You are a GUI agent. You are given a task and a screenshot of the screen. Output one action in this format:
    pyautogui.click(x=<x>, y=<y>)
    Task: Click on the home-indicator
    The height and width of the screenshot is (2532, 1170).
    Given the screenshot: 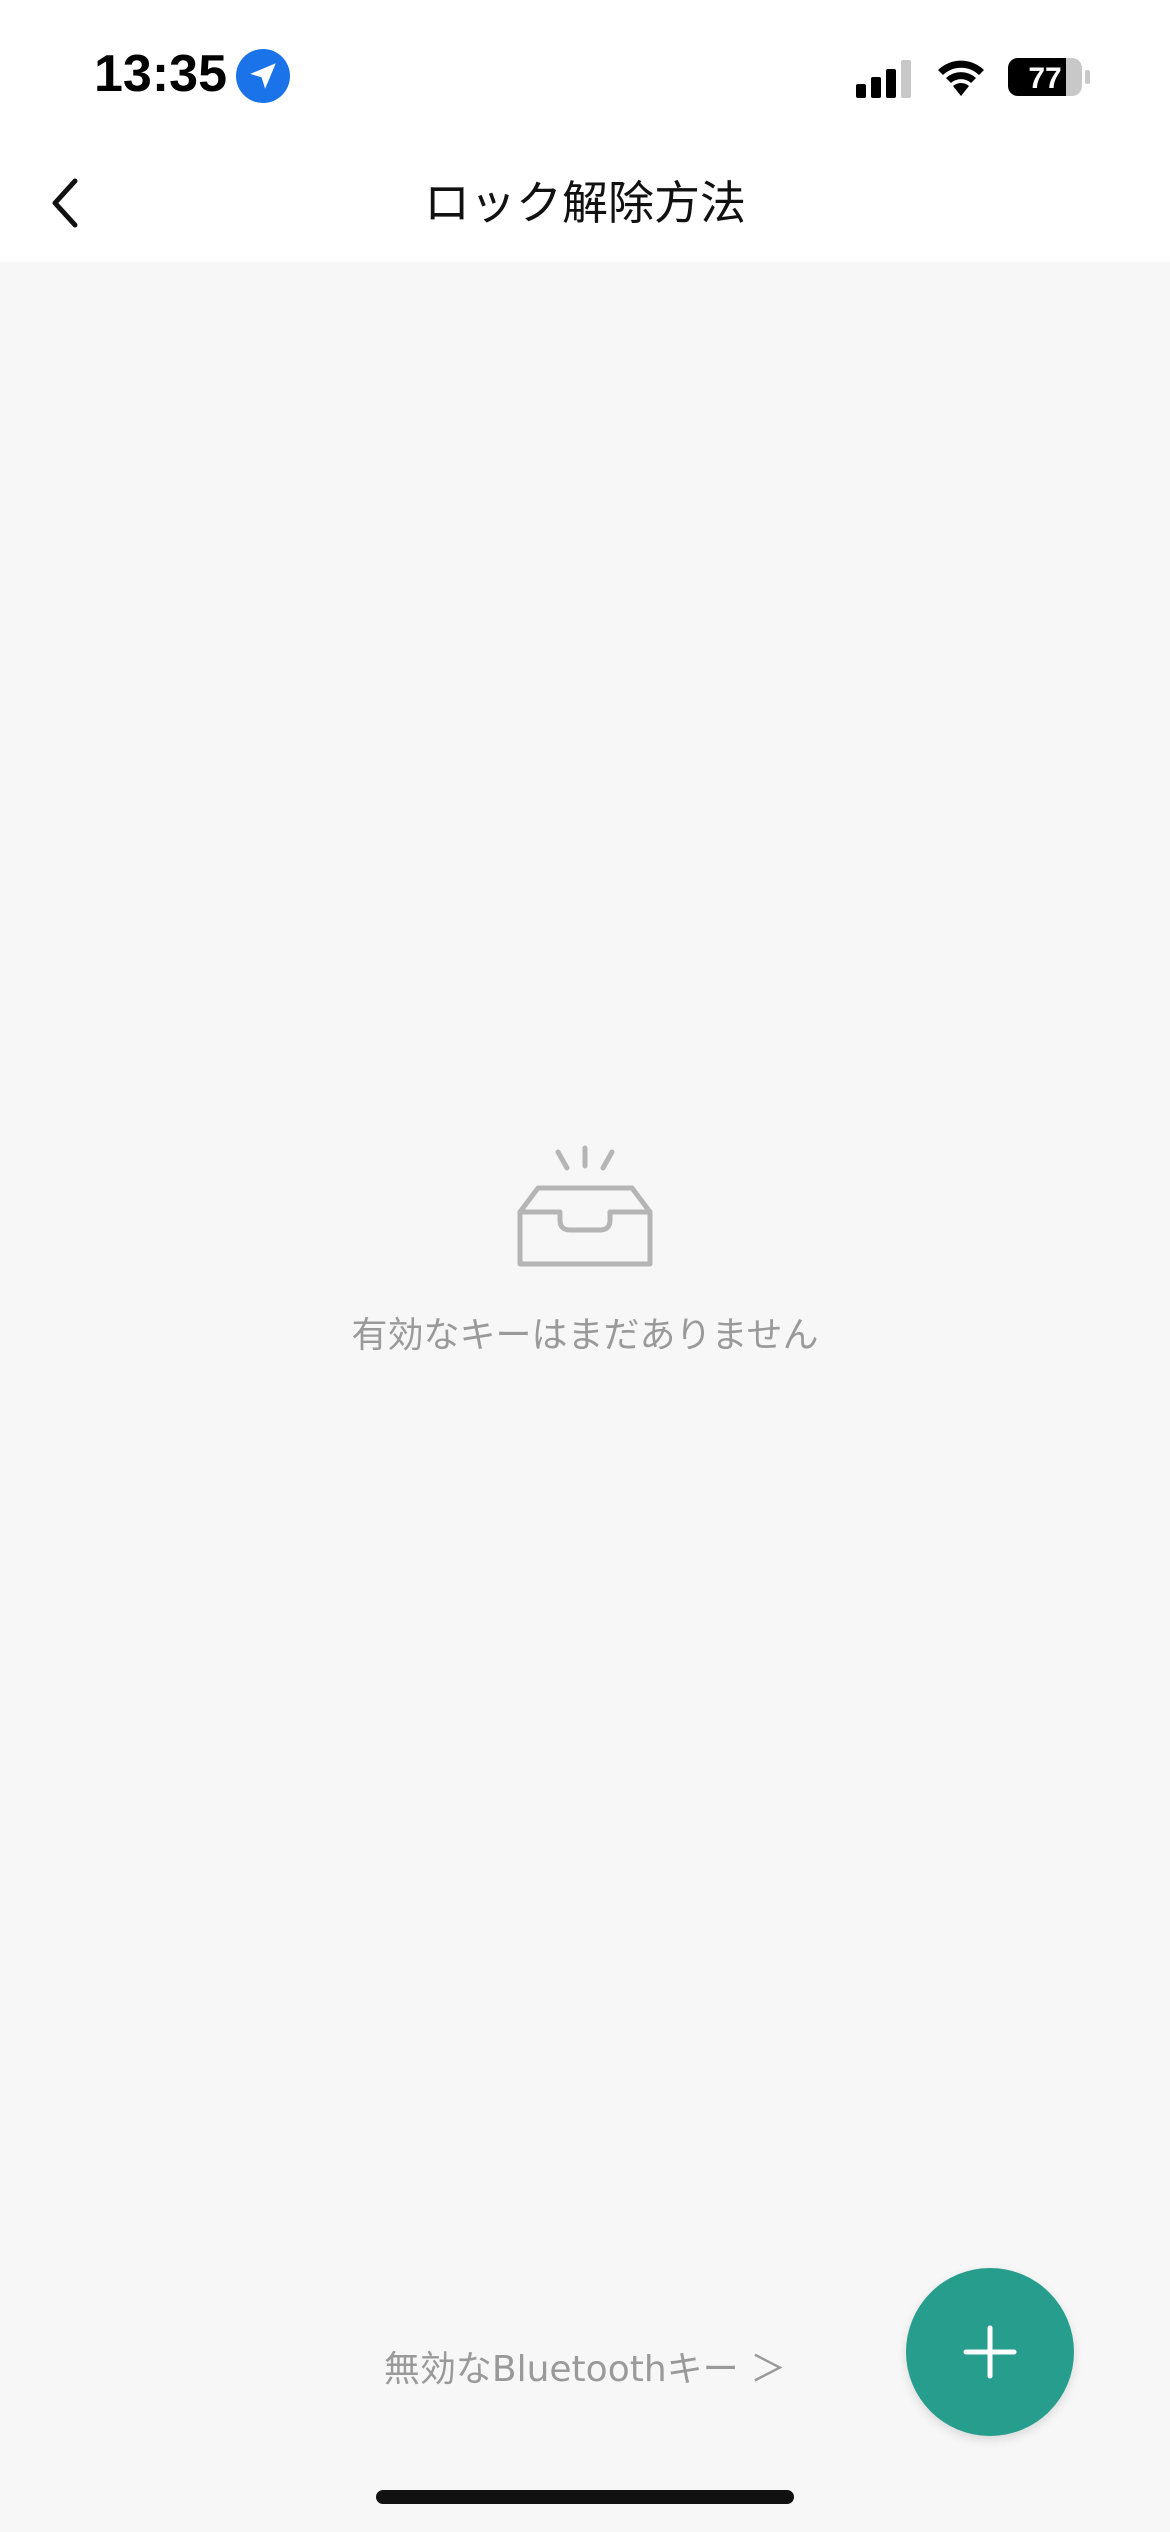 What is the action you would take?
    pyautogui.click(x=585, y=2497)
    